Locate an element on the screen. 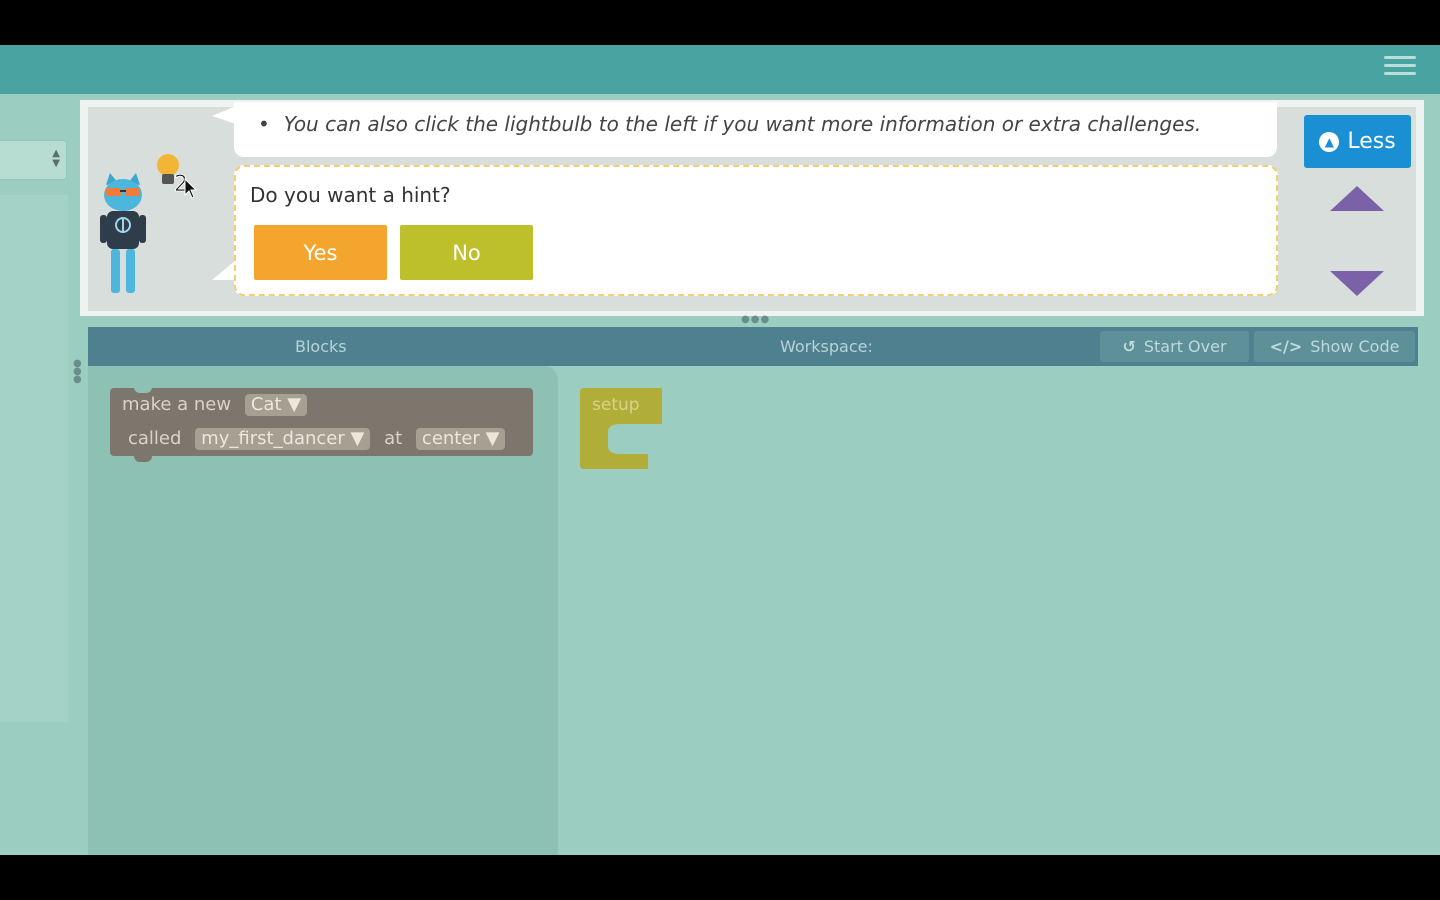 The width and height of the screenshot is (1440, 900). scroll-up-arrow-icon is located at coordinates (1357, 198).